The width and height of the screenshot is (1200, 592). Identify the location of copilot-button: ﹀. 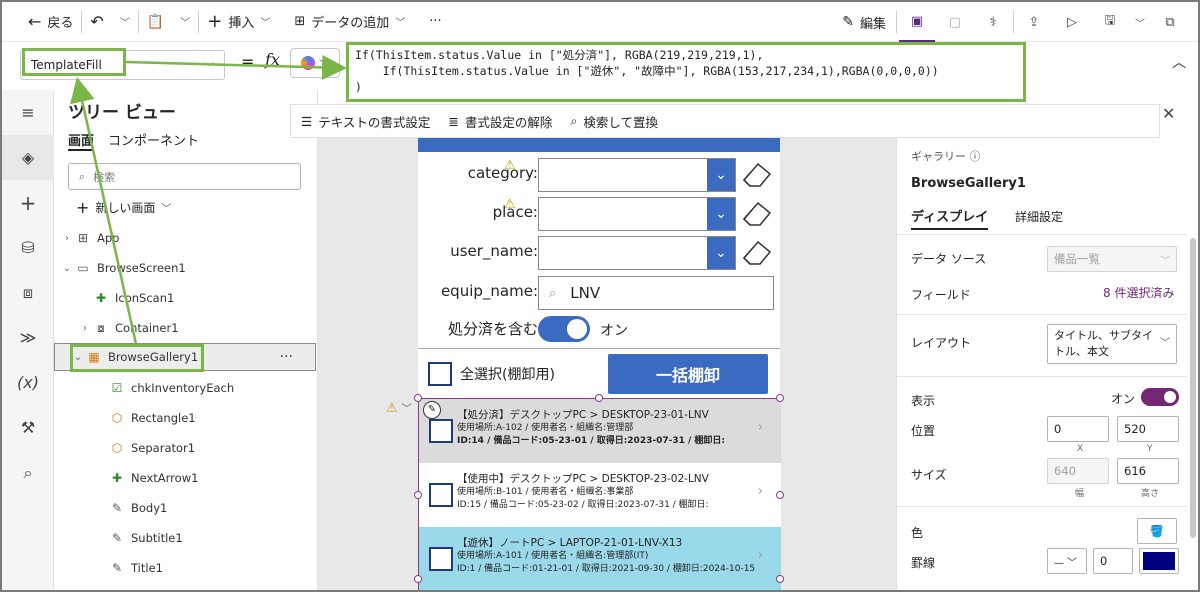
(315, 63).